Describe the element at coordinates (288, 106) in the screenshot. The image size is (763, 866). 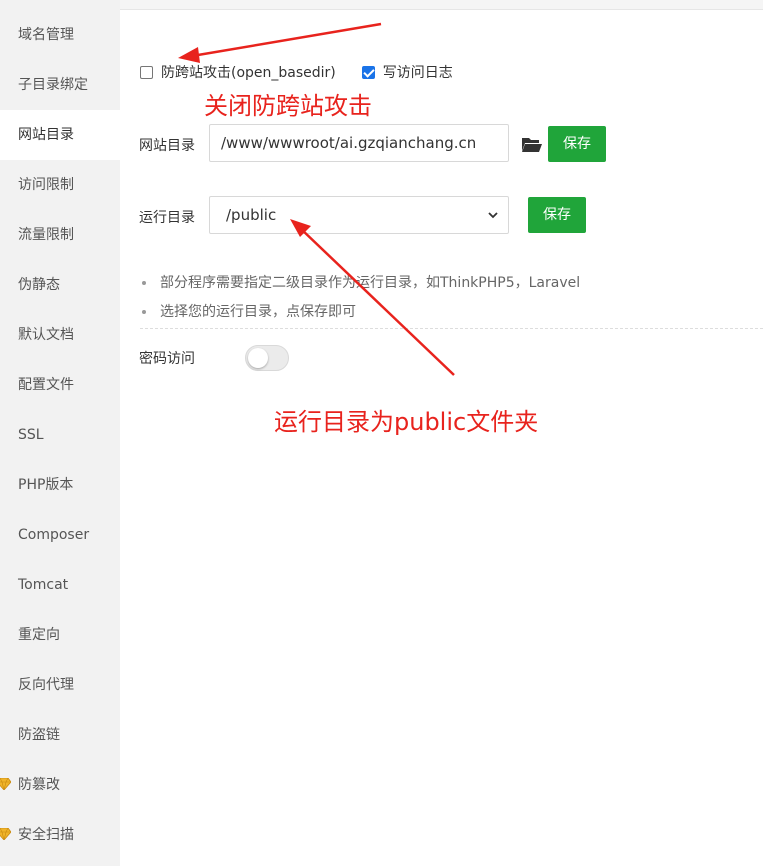
I see `annotation-close-anti-xss: 关闭防跨站攻击` at that location.